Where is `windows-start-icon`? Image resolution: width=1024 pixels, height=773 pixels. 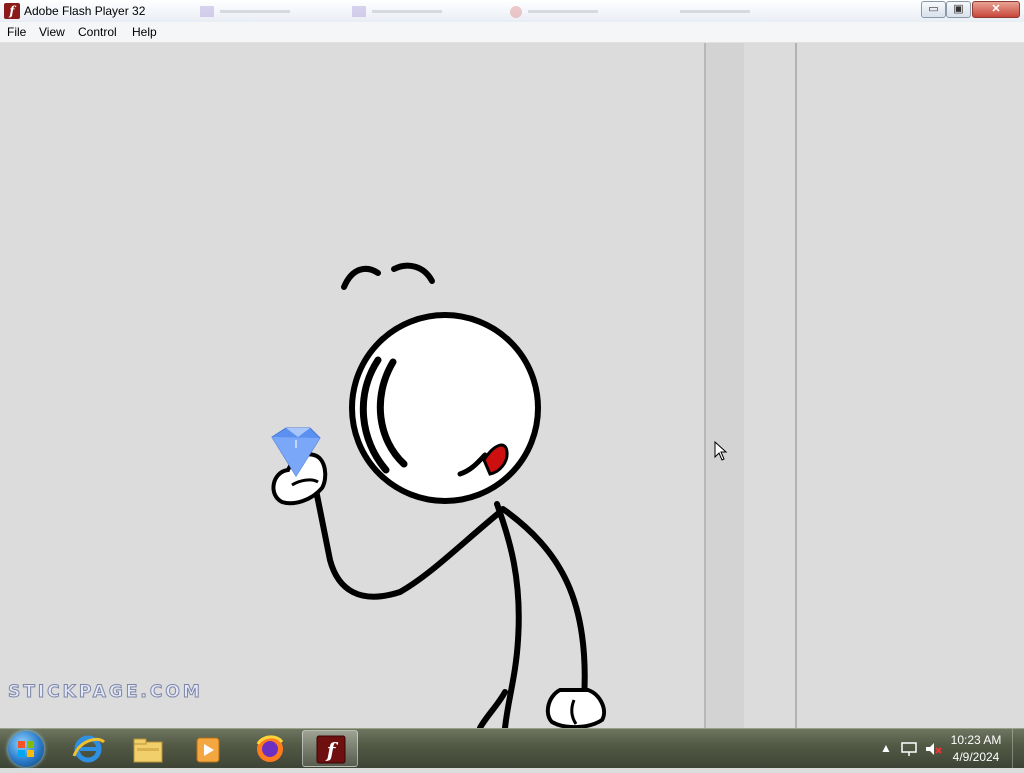 windows-start-icon is located at coordinates (26, 749).